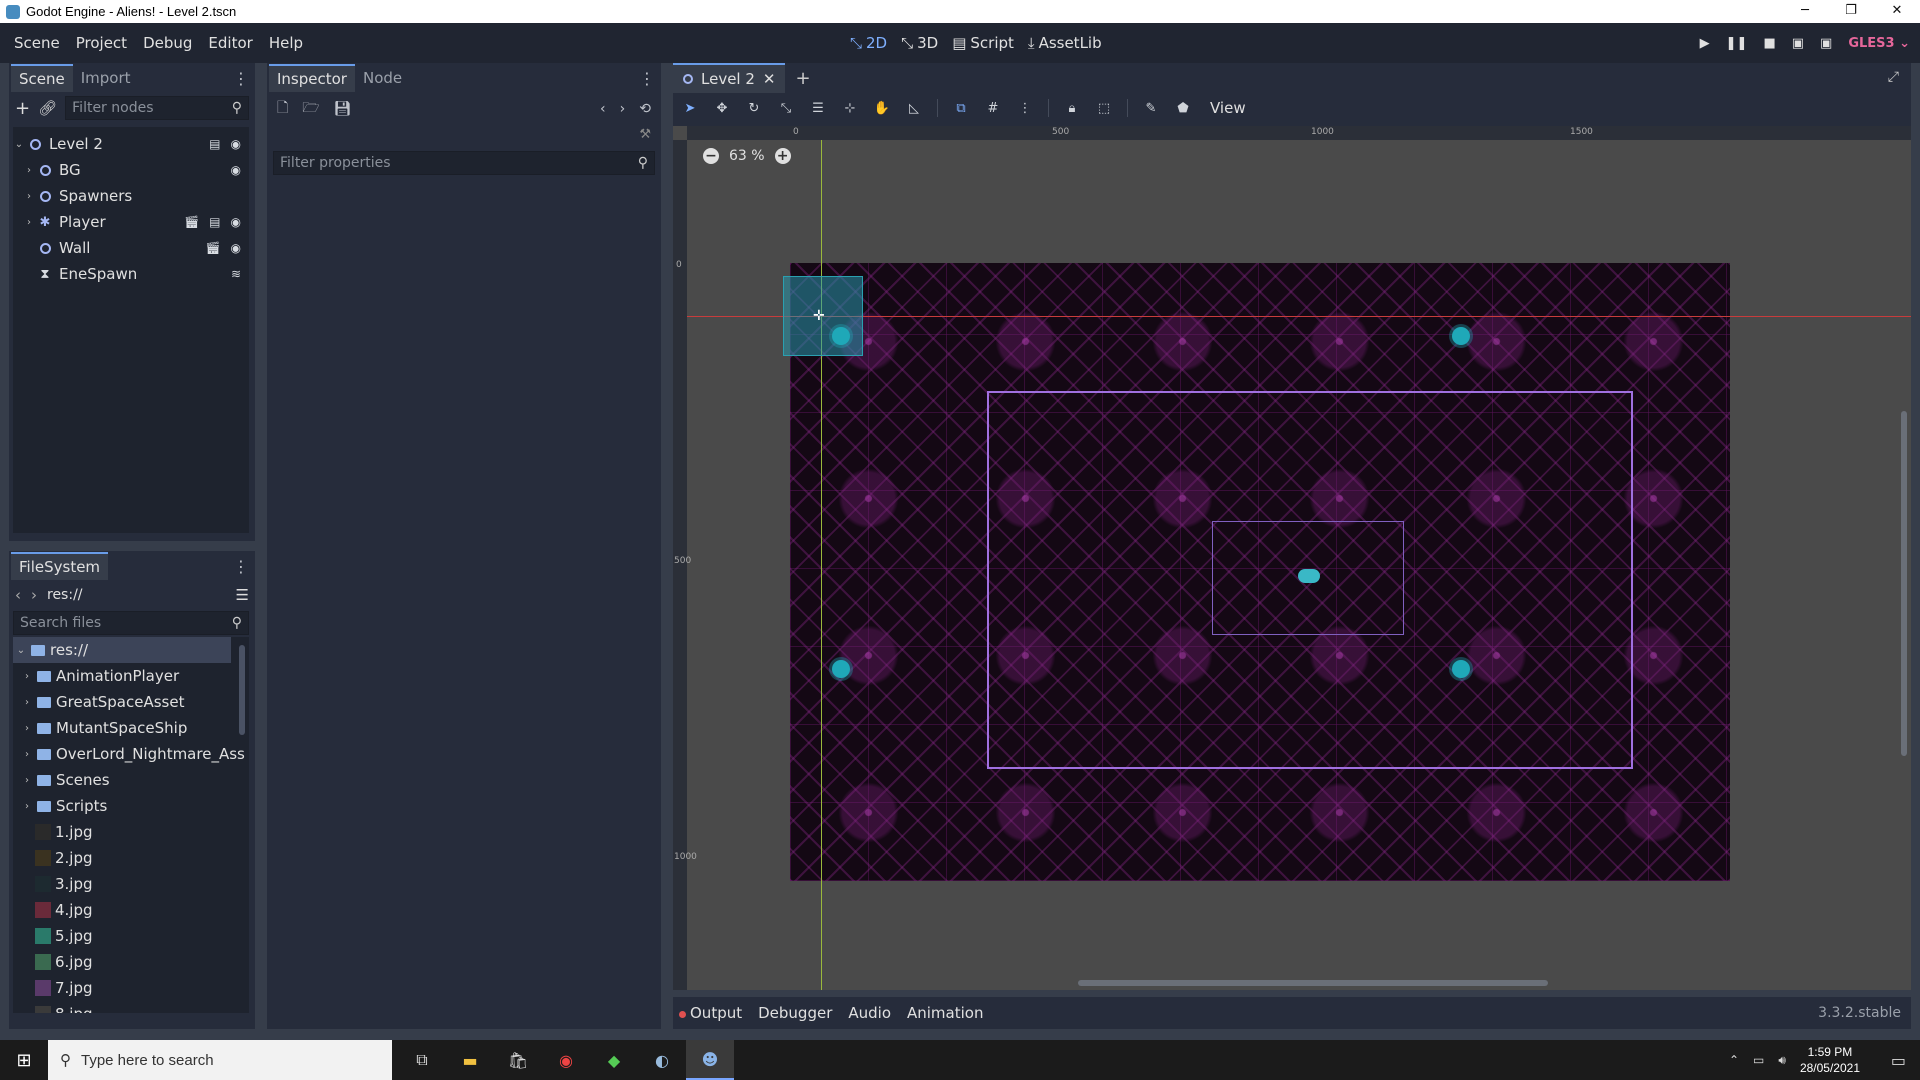 This screenshot has width=1920, height=1080. I want to click on new-resource-icon: 🗋︎, so click(282, 109).